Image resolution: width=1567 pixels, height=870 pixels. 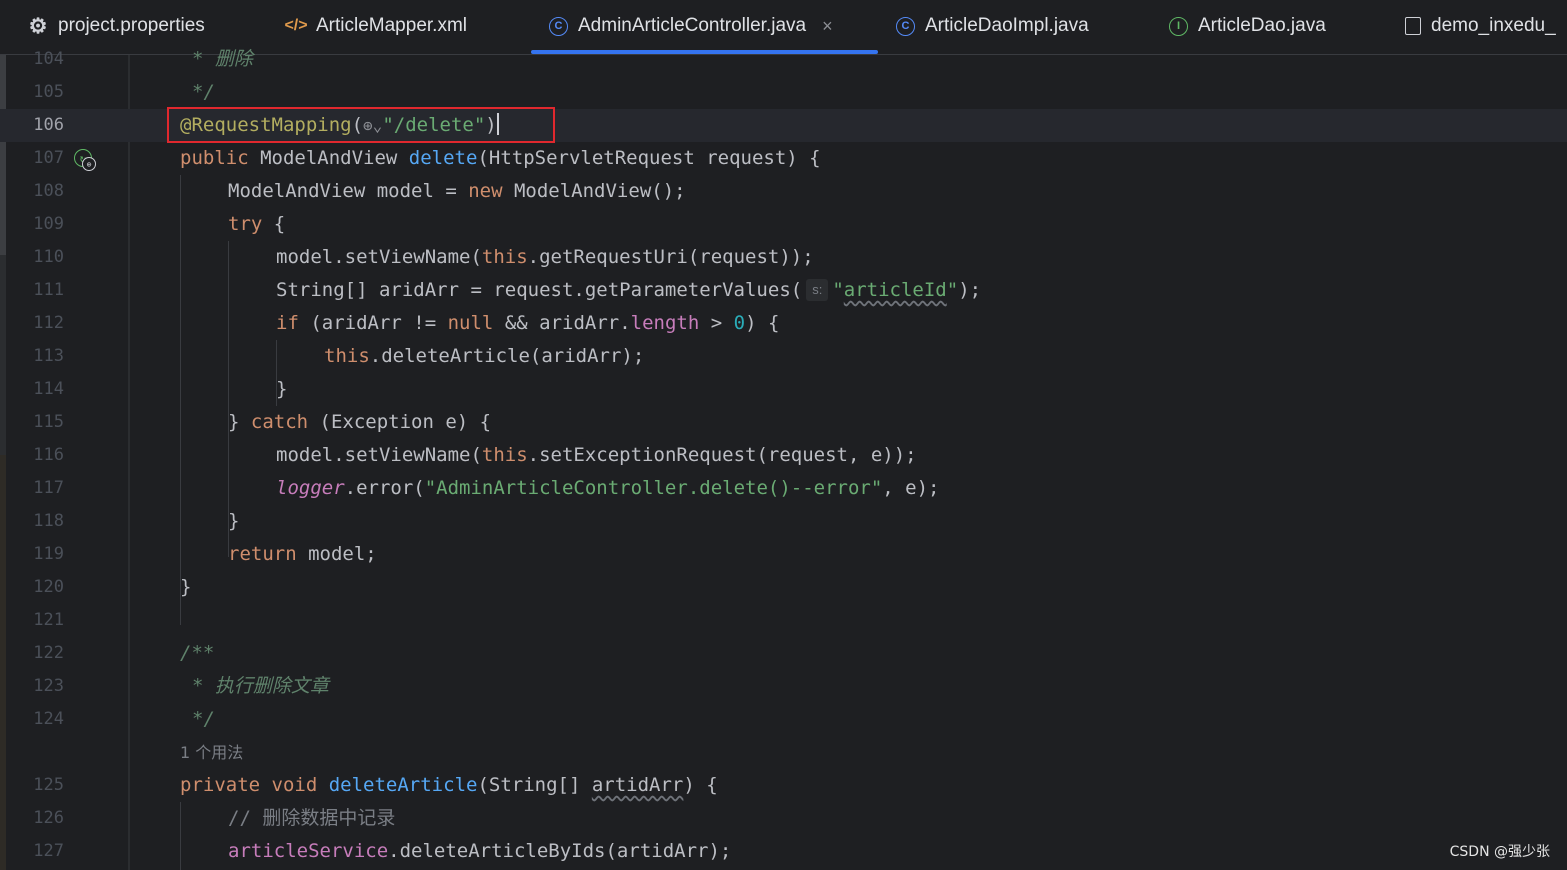 What do you see at coordinates (403, 785) in the screenshot?
I see `method-token: deleteArticle` at bounding box center [403, 785].